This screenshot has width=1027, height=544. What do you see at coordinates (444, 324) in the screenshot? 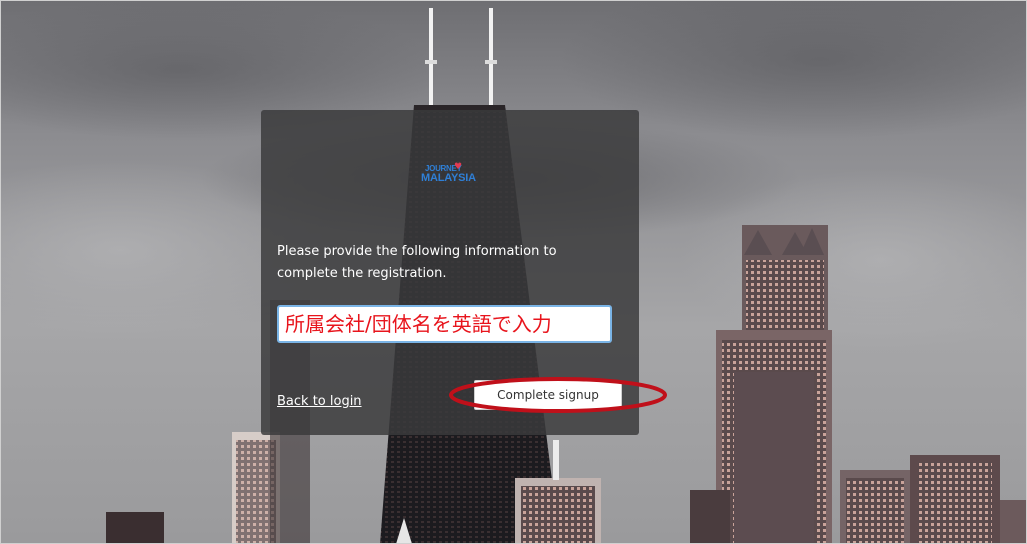
I see `organization-name-input: 所属会社/団体名を英語で入力` at bounding box center [444, 324].